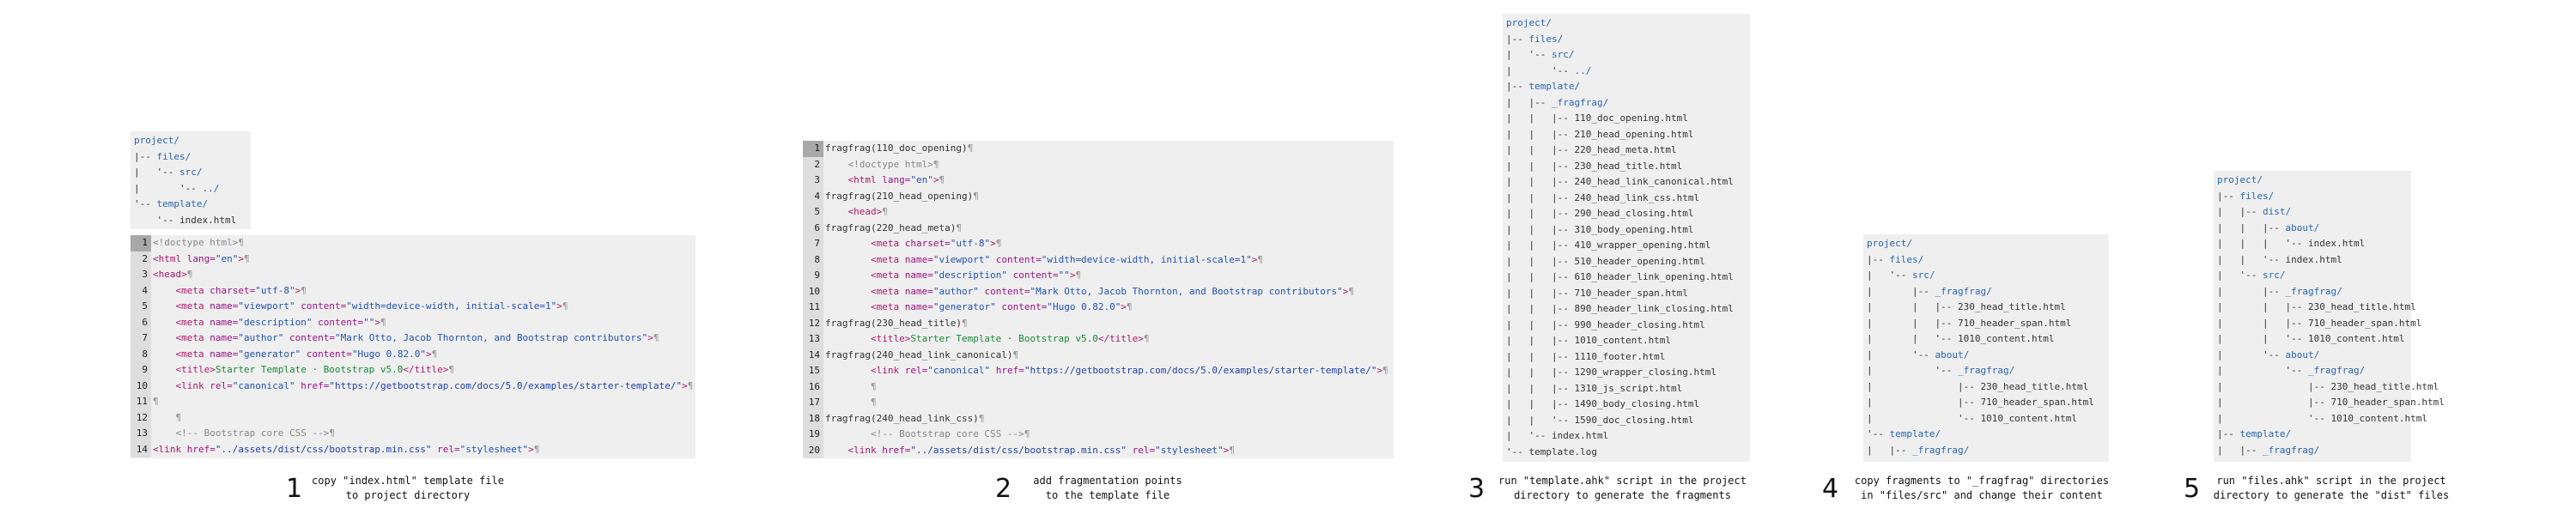 The width and height of the screenshot is (2576, 515). Describe the element at coordinates (272, 354) in the screenshot. I see `code-token: "generator"` at that location.